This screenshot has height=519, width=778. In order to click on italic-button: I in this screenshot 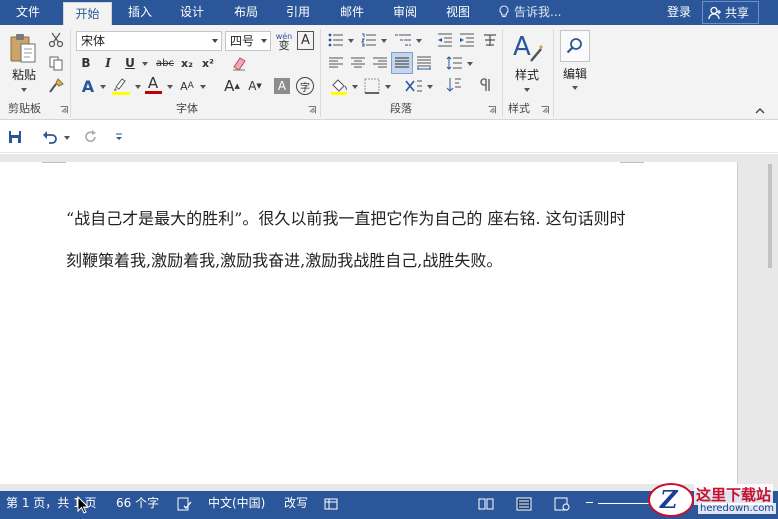, I will do `click(108, 63)`.